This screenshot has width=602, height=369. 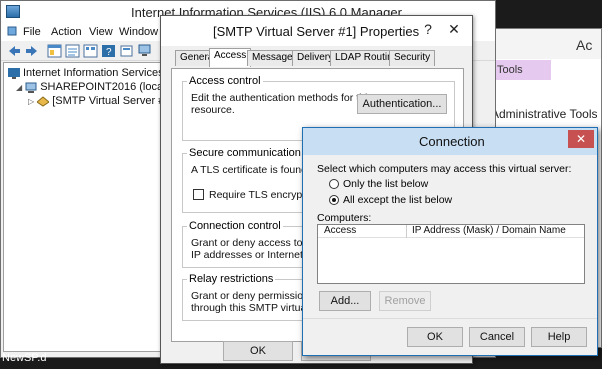 What do you see at coordinates (497, 337) in the screenshot?
I see `connection-cancel-button: Cancel` at bounding box center [497, 337].